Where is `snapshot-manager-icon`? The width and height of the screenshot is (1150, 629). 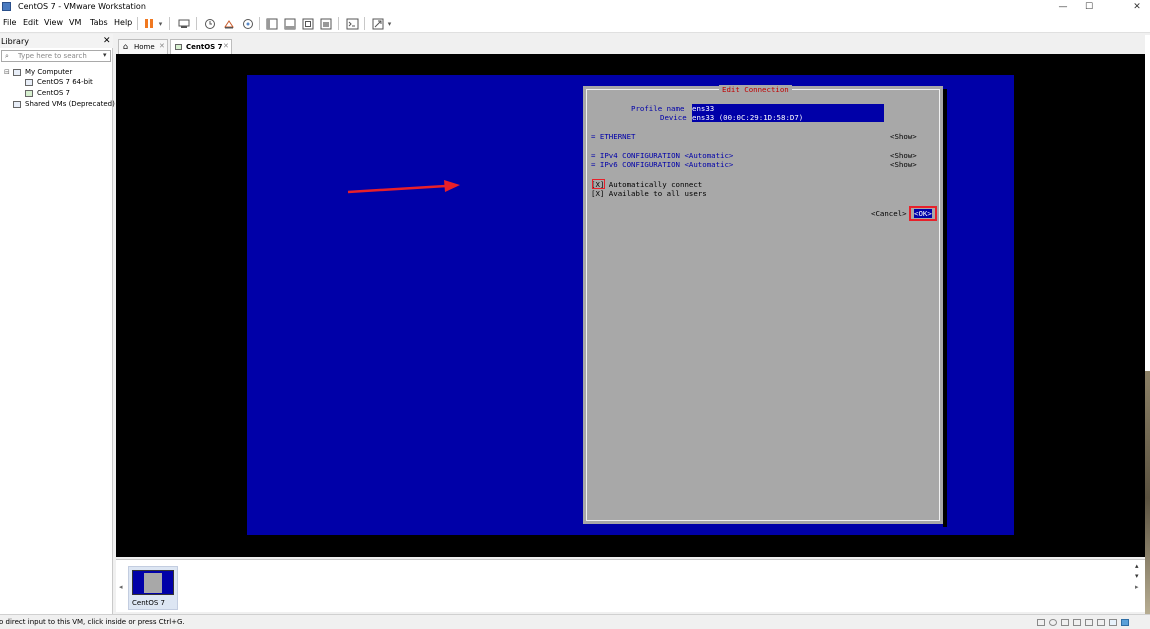 snapshot-manager-icon is located at coordinates (248, 23).